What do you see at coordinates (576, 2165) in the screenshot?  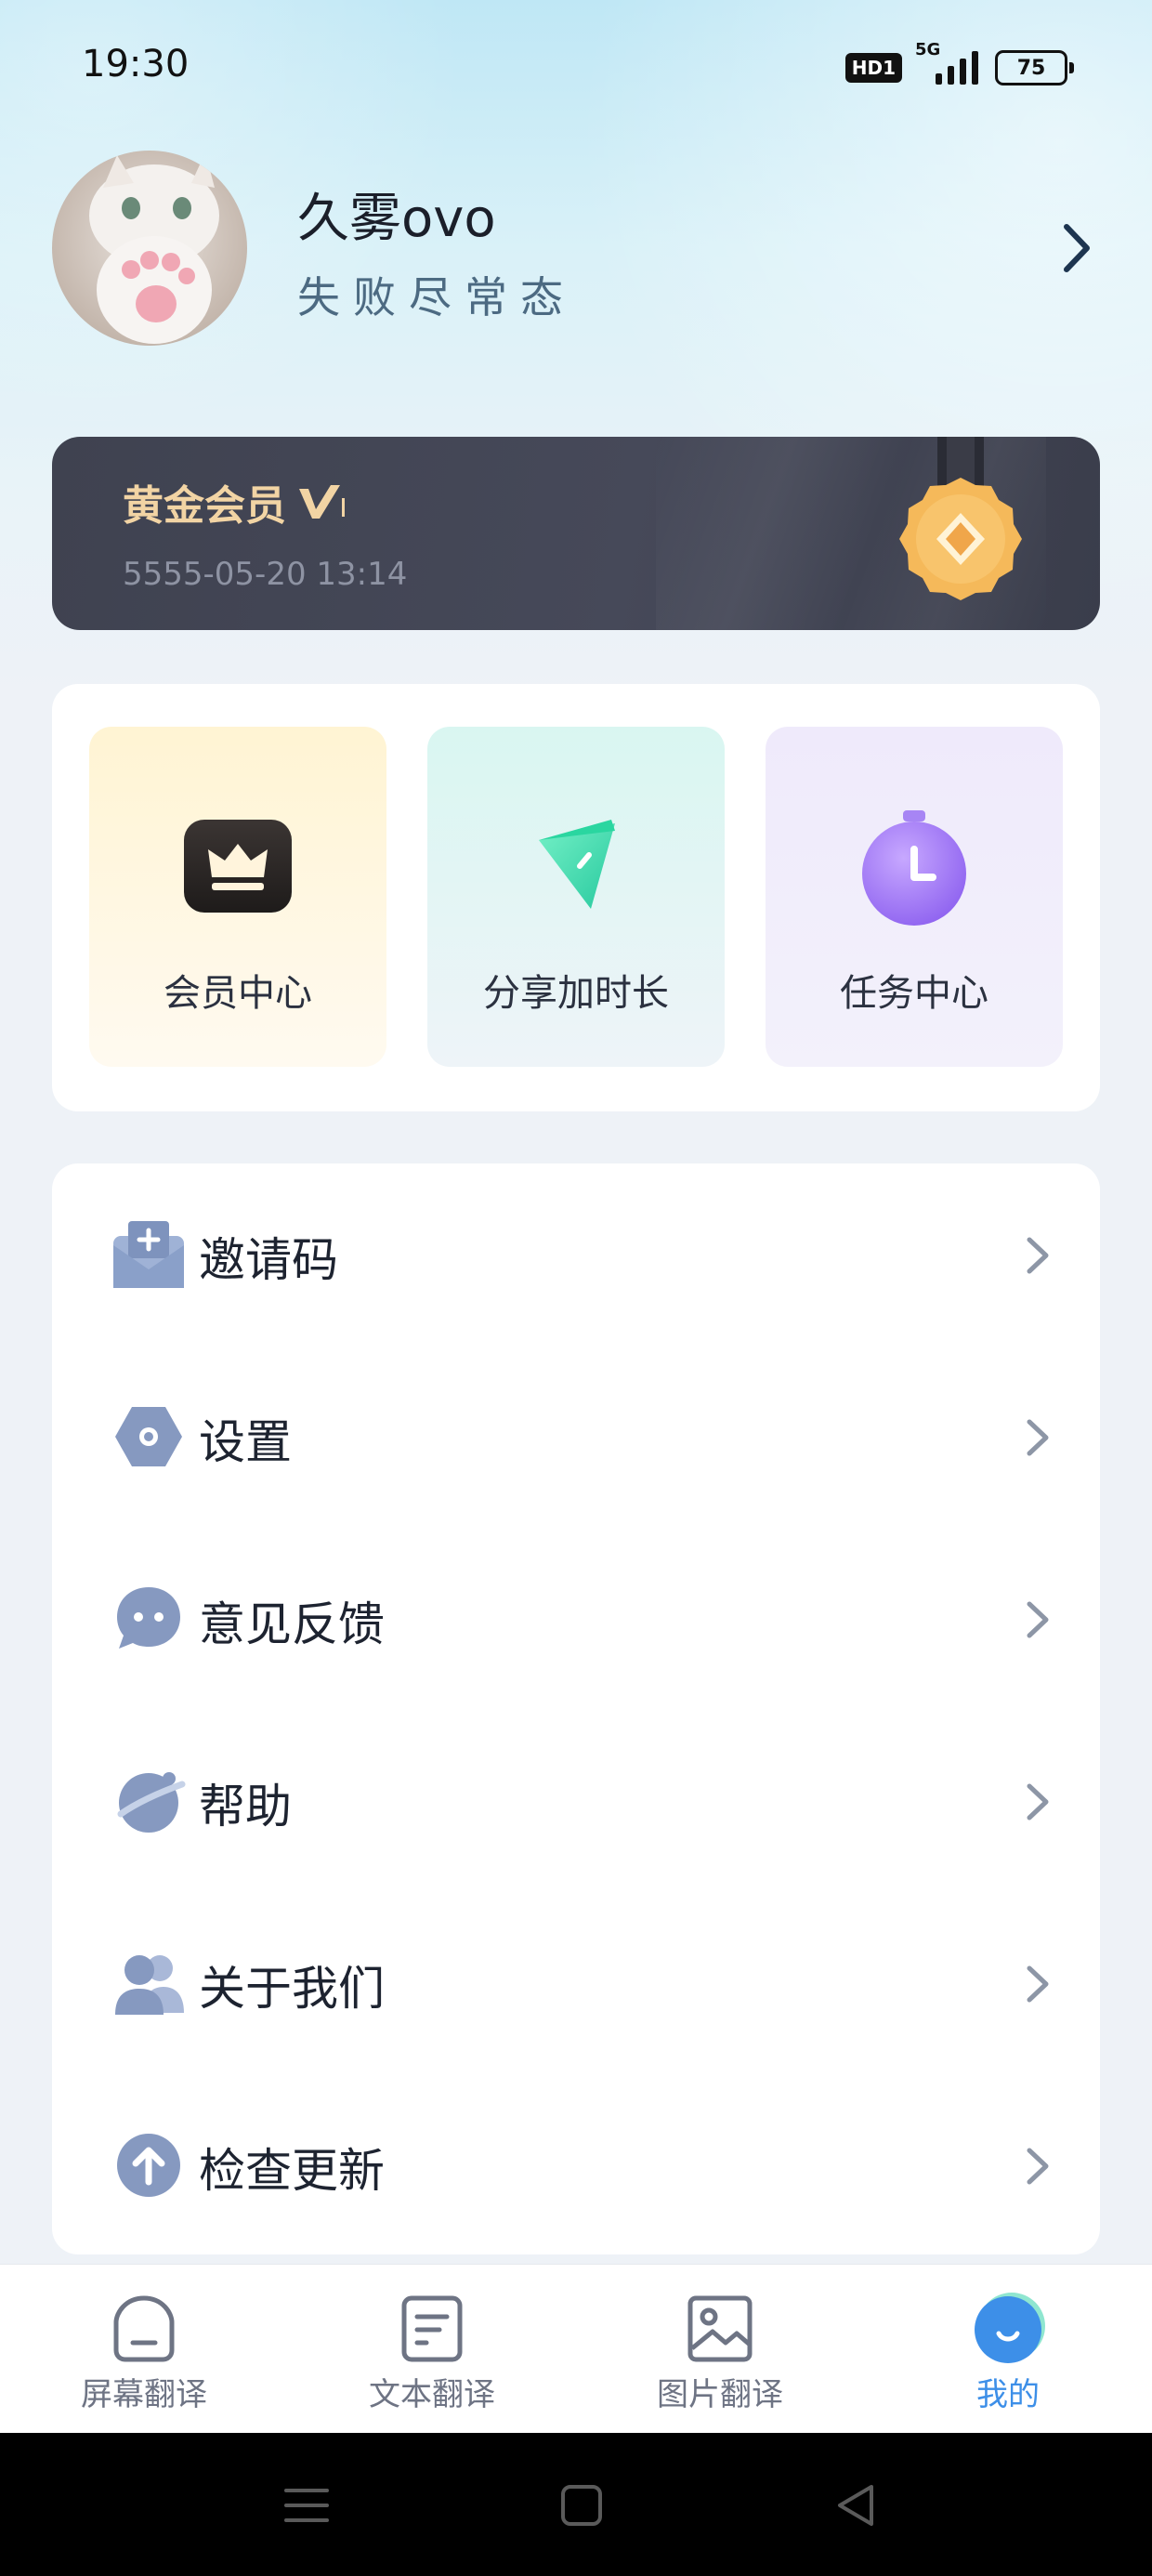 I see `menu-item-check-update: 检查更新` at bounding box center [576, 2165].